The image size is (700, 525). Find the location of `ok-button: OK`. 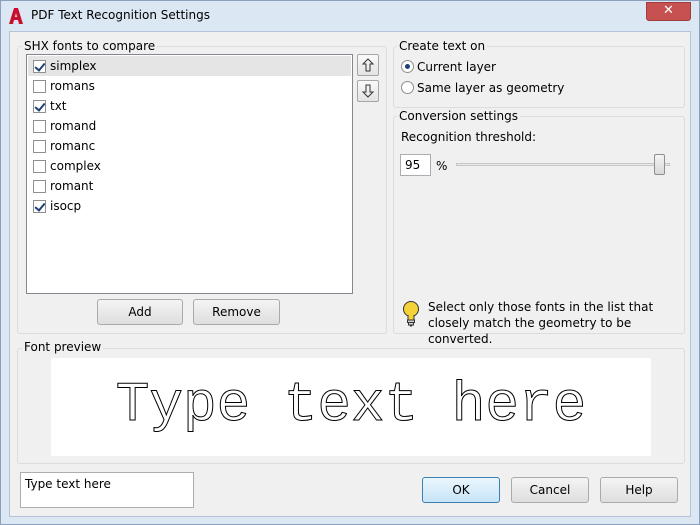

ok-button: OK is located at coordinates (461, 490).